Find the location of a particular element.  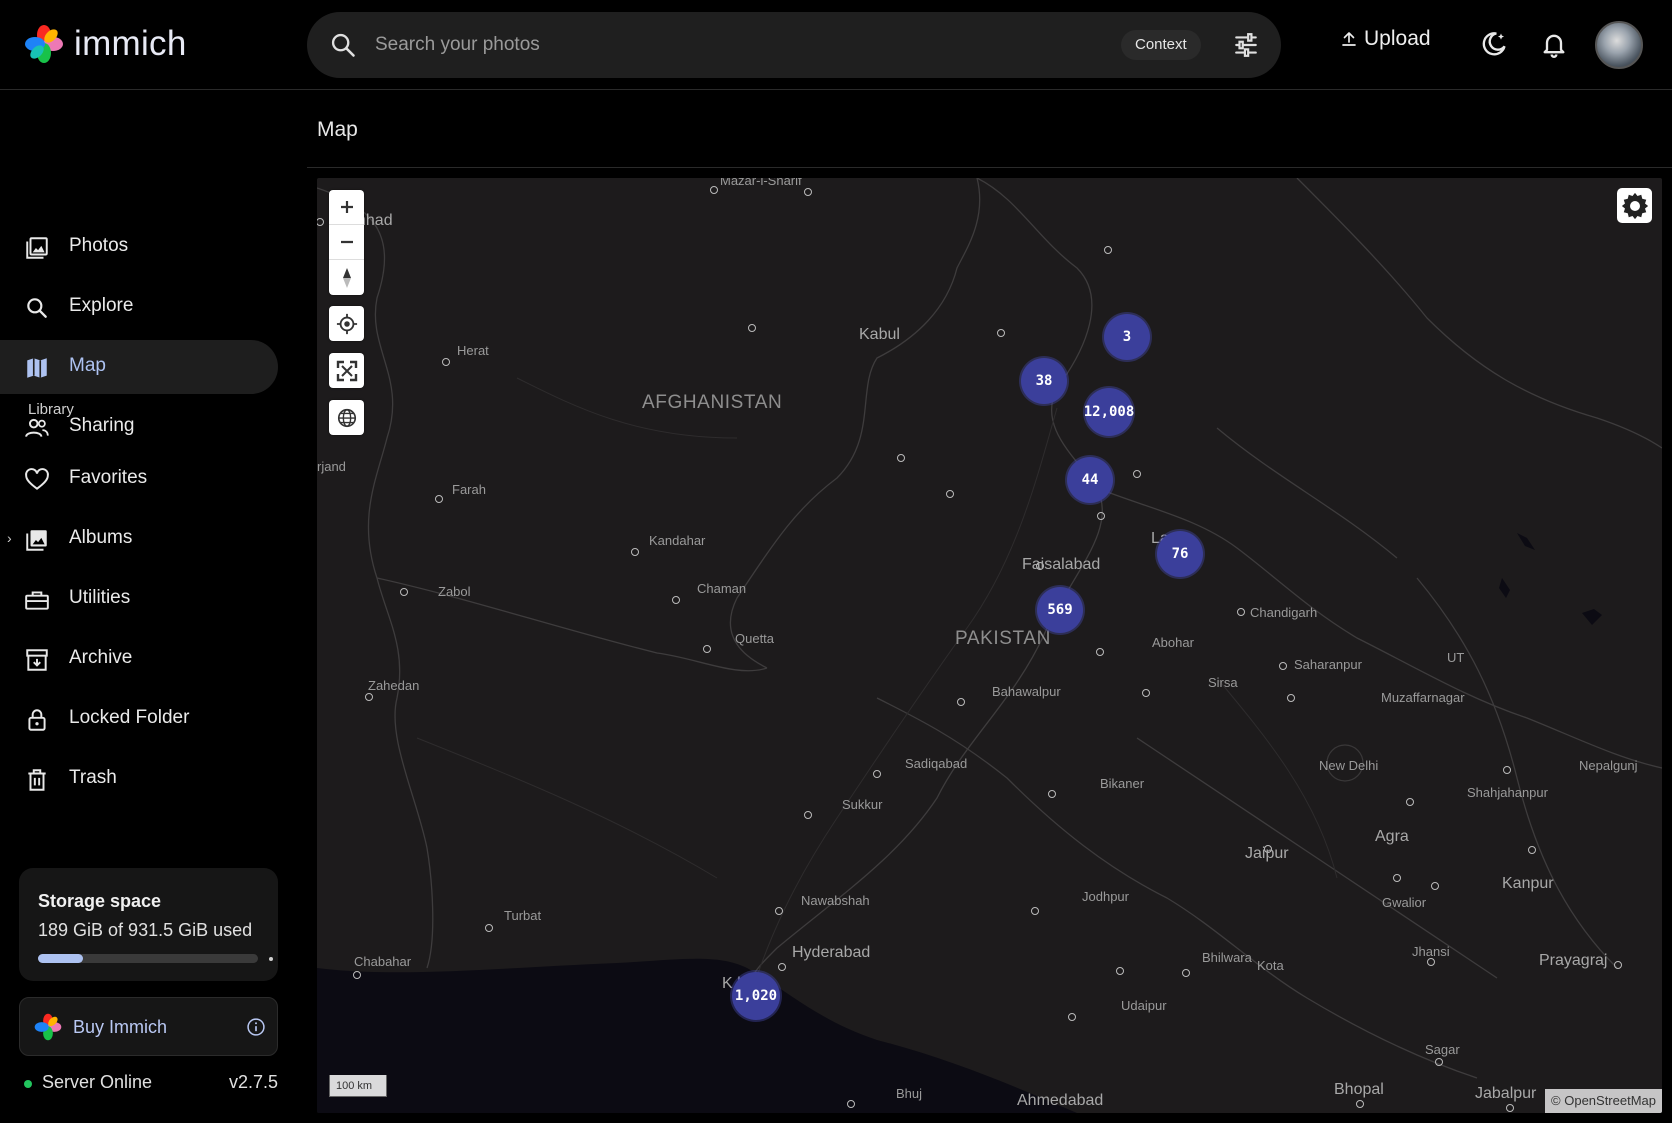

info-icon is located at coordinates (256, 1027).